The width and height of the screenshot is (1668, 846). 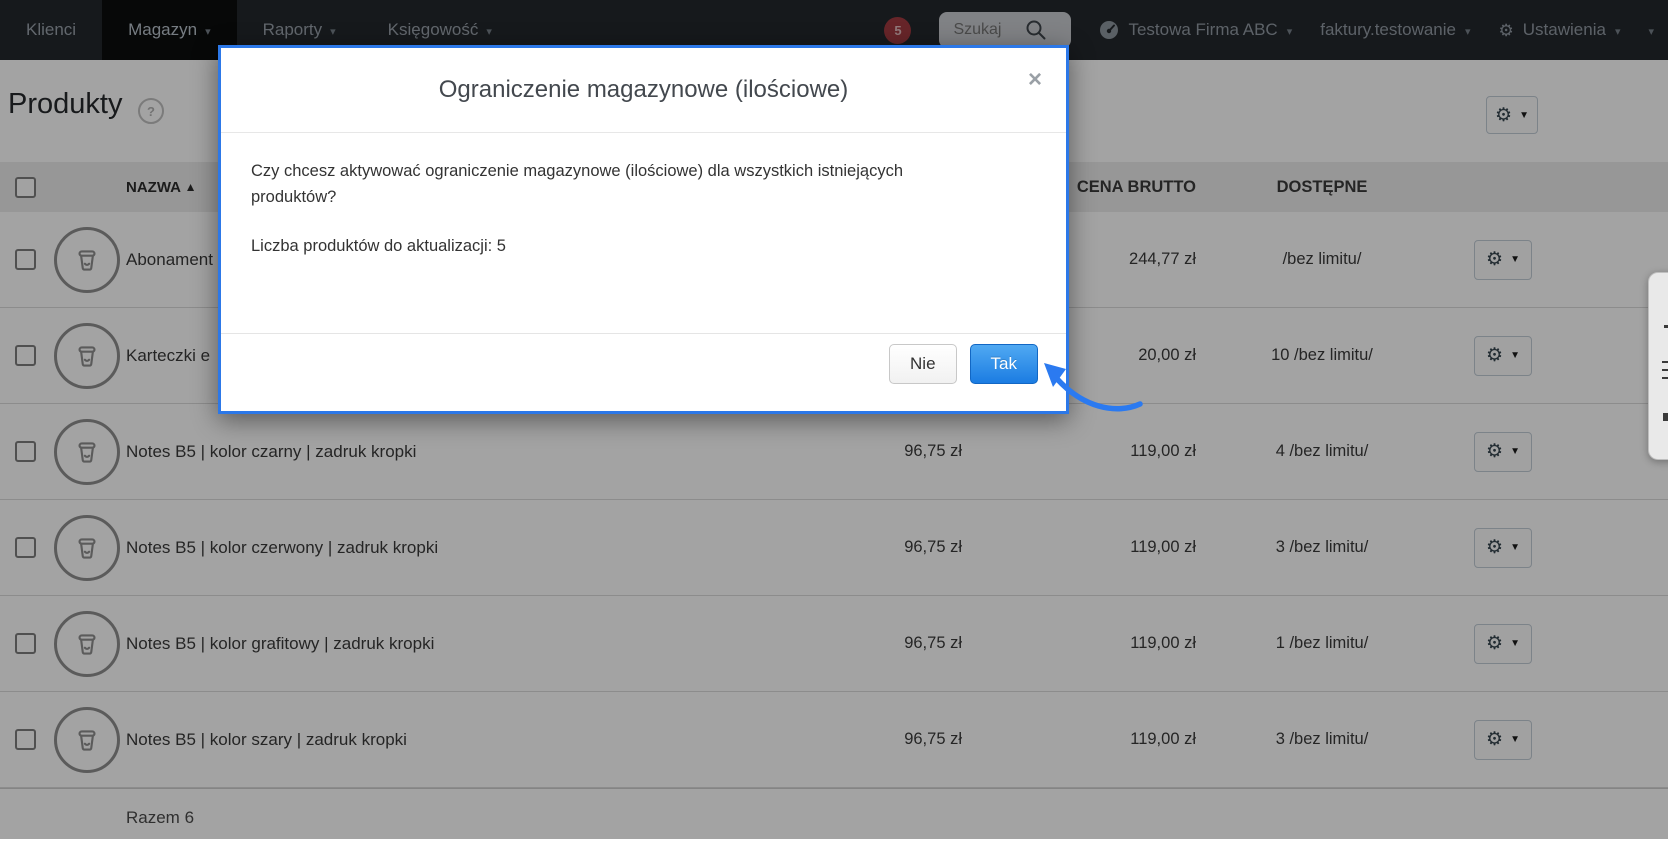 I want to click on modal-header: Ograniczenie magazynowe (ilościowe) ×, so click(x=643, y=90).